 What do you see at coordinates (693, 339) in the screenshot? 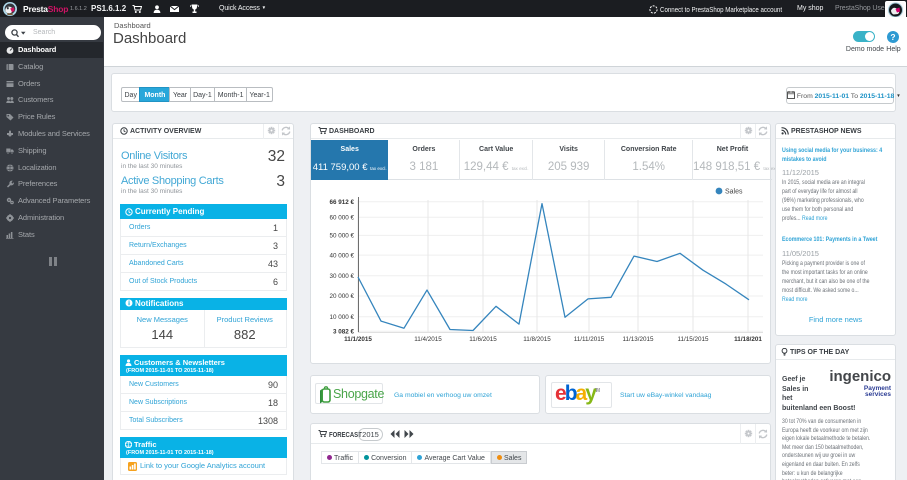
I see `svg-text: 11/15/2015` at bounding box center [693, 339].